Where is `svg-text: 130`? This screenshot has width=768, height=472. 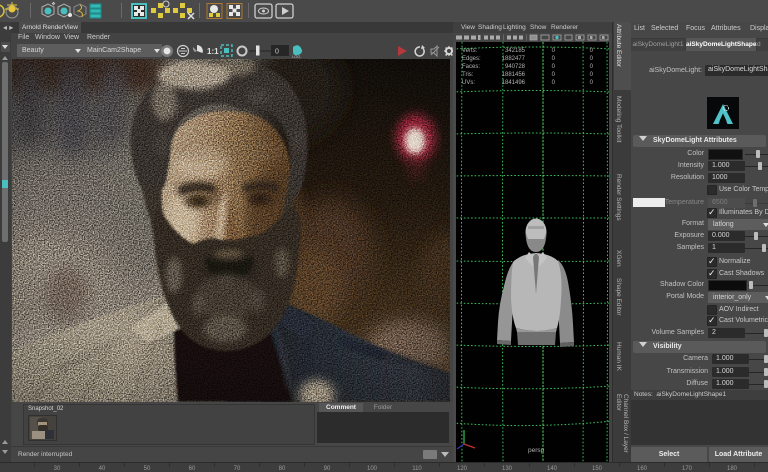
svg-text: 130 is located at coordinates (507, 469).